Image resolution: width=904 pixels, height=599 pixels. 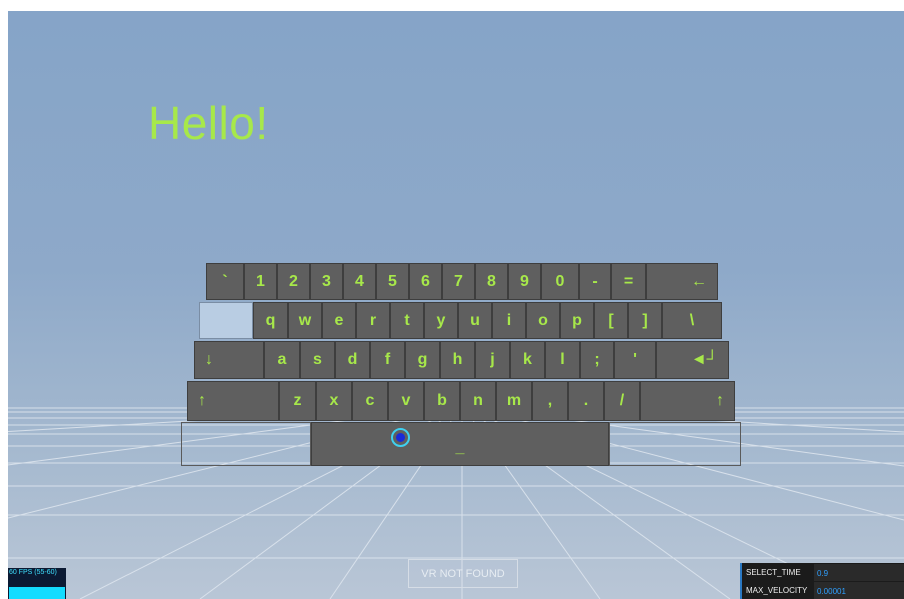 What do you see at coordinates (229, 360) in the screenshot?
I see `key-shift-down: ↓` at bounding box center [229, 360].